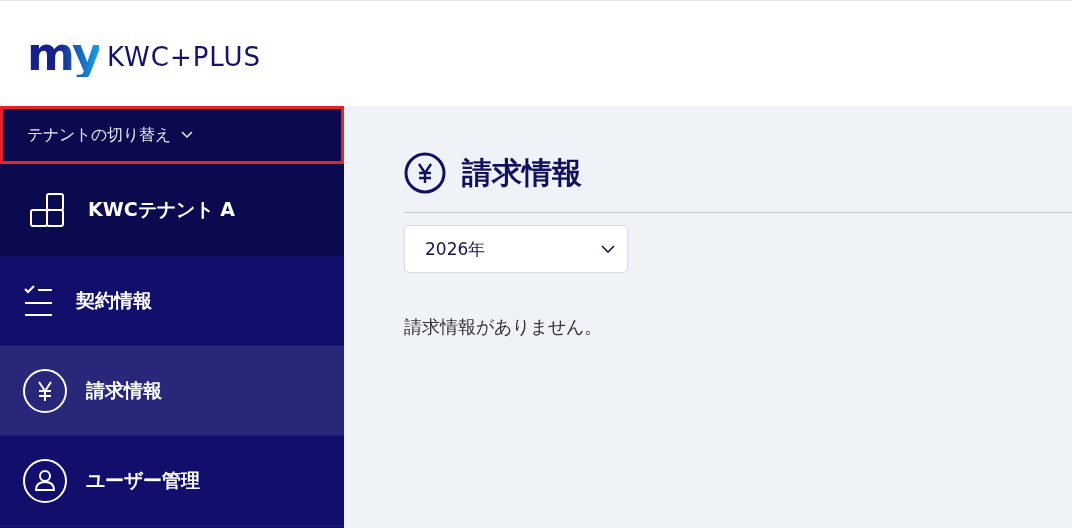 This screenshot has width=1072, height=528. Describe the element at coordinates (503, 327) in the screenshot. I see `empty-message: 請求情報がありません。` at that location.